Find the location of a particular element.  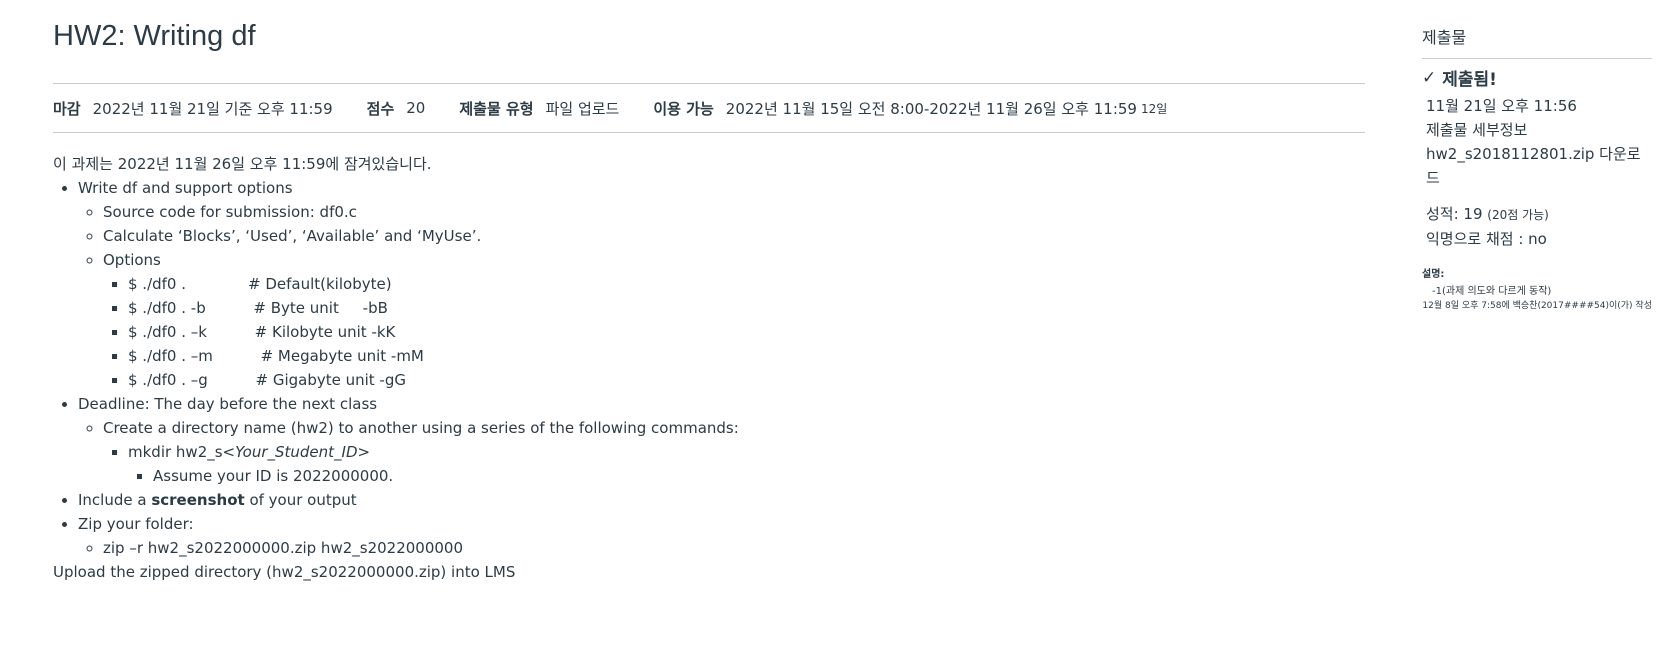

list-item: Assume your ID is 2022000000. is located at coordinates (759, 476).